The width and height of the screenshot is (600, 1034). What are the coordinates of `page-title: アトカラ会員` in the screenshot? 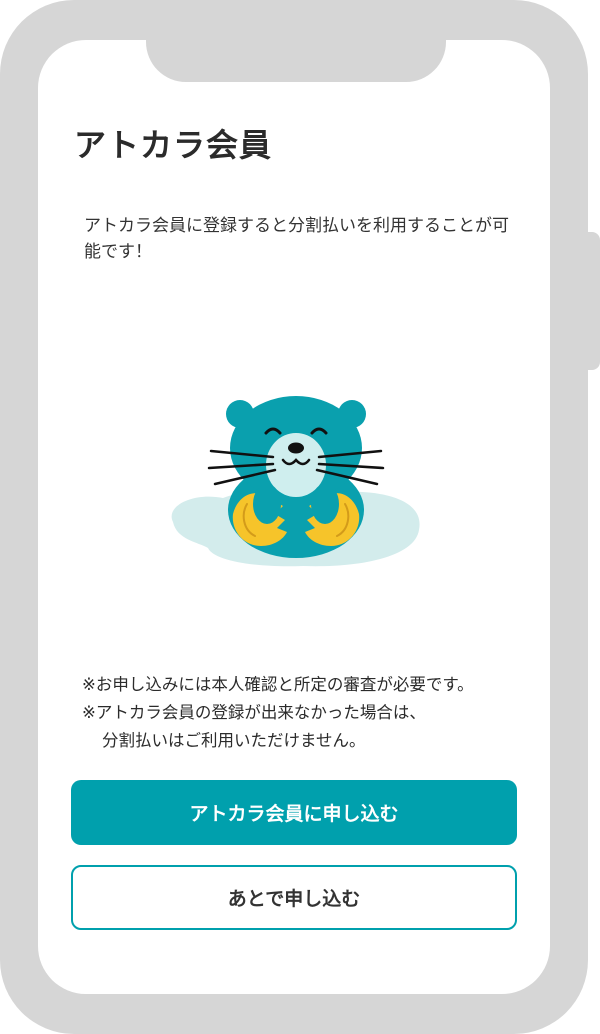 It's located at (173, 145).